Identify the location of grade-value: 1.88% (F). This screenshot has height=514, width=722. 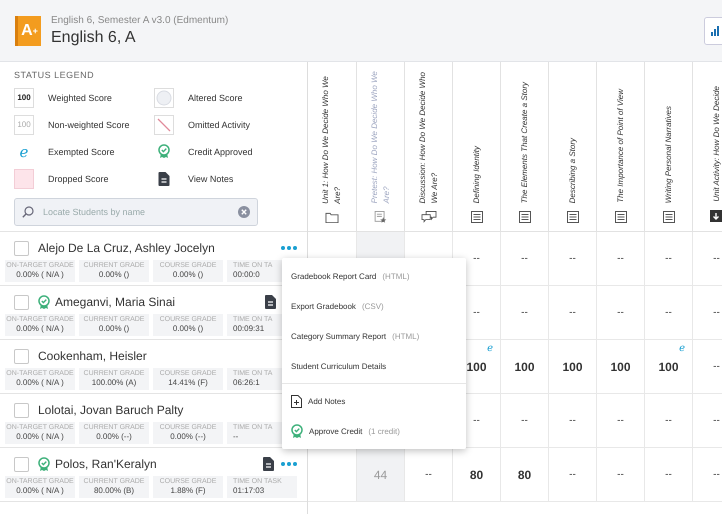
(188, 490).